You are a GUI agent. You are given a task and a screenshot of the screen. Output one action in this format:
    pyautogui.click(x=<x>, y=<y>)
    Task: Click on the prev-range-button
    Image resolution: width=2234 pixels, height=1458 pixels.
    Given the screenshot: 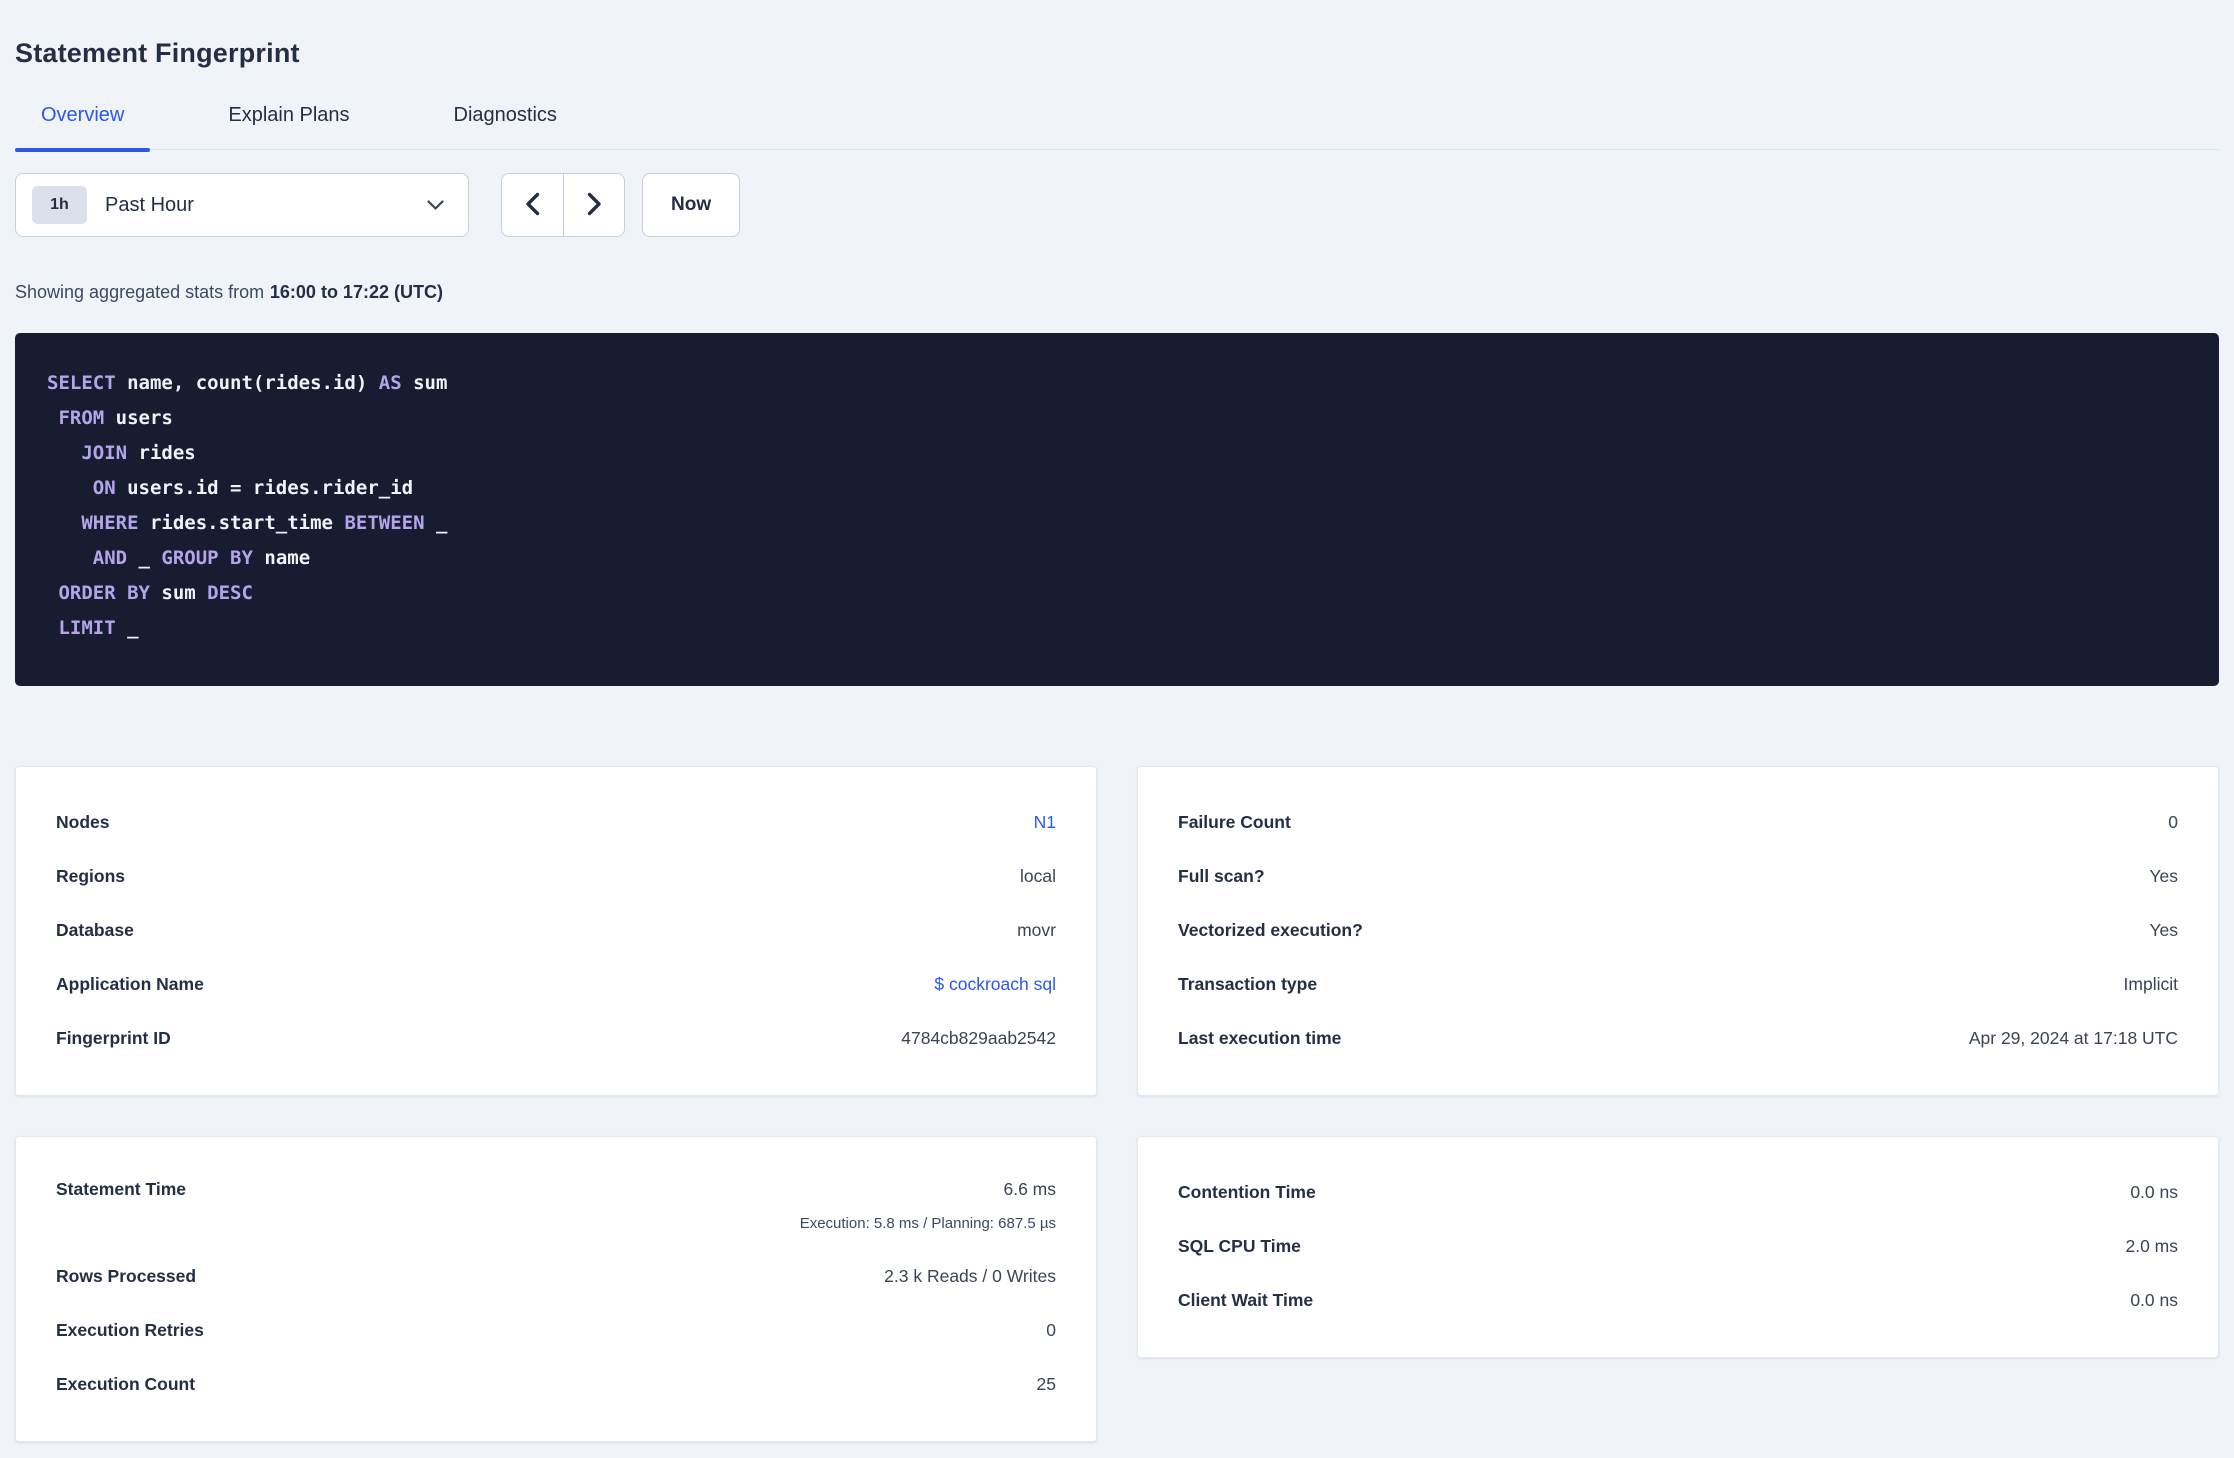 What is the action you would take?
    pyautogui.click(x=532, y=205)
    